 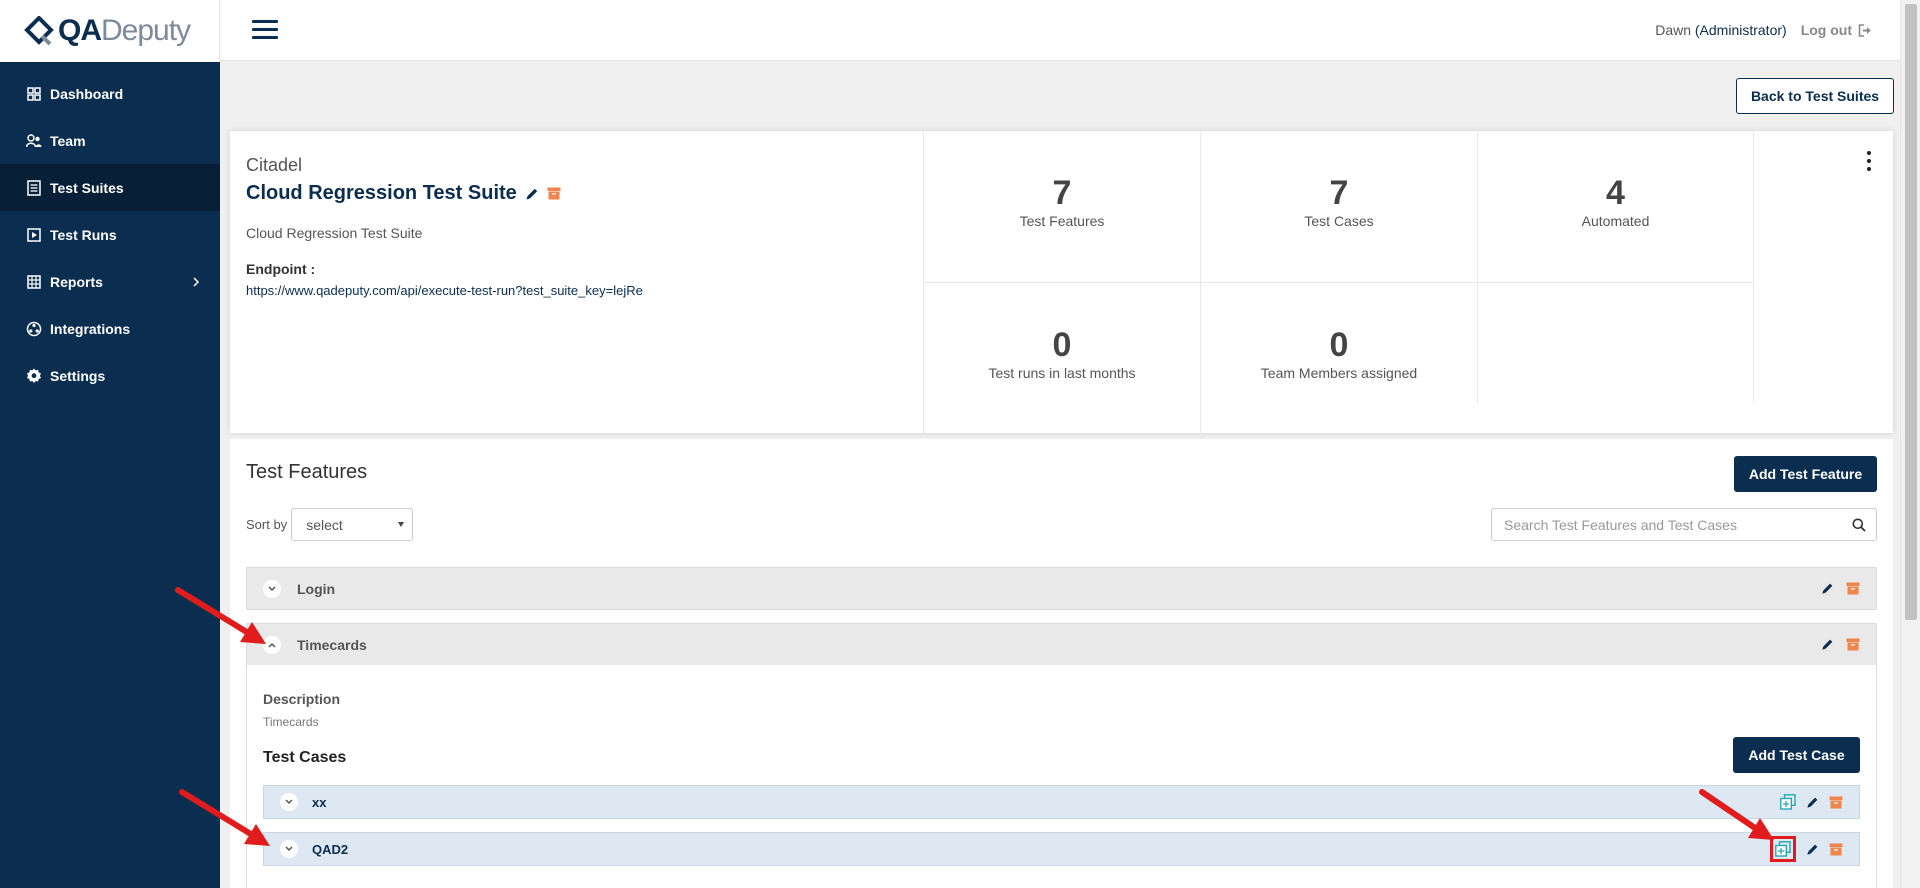 I want to click on sidebar-item-label: Integrations, so click(x=90, y=328).